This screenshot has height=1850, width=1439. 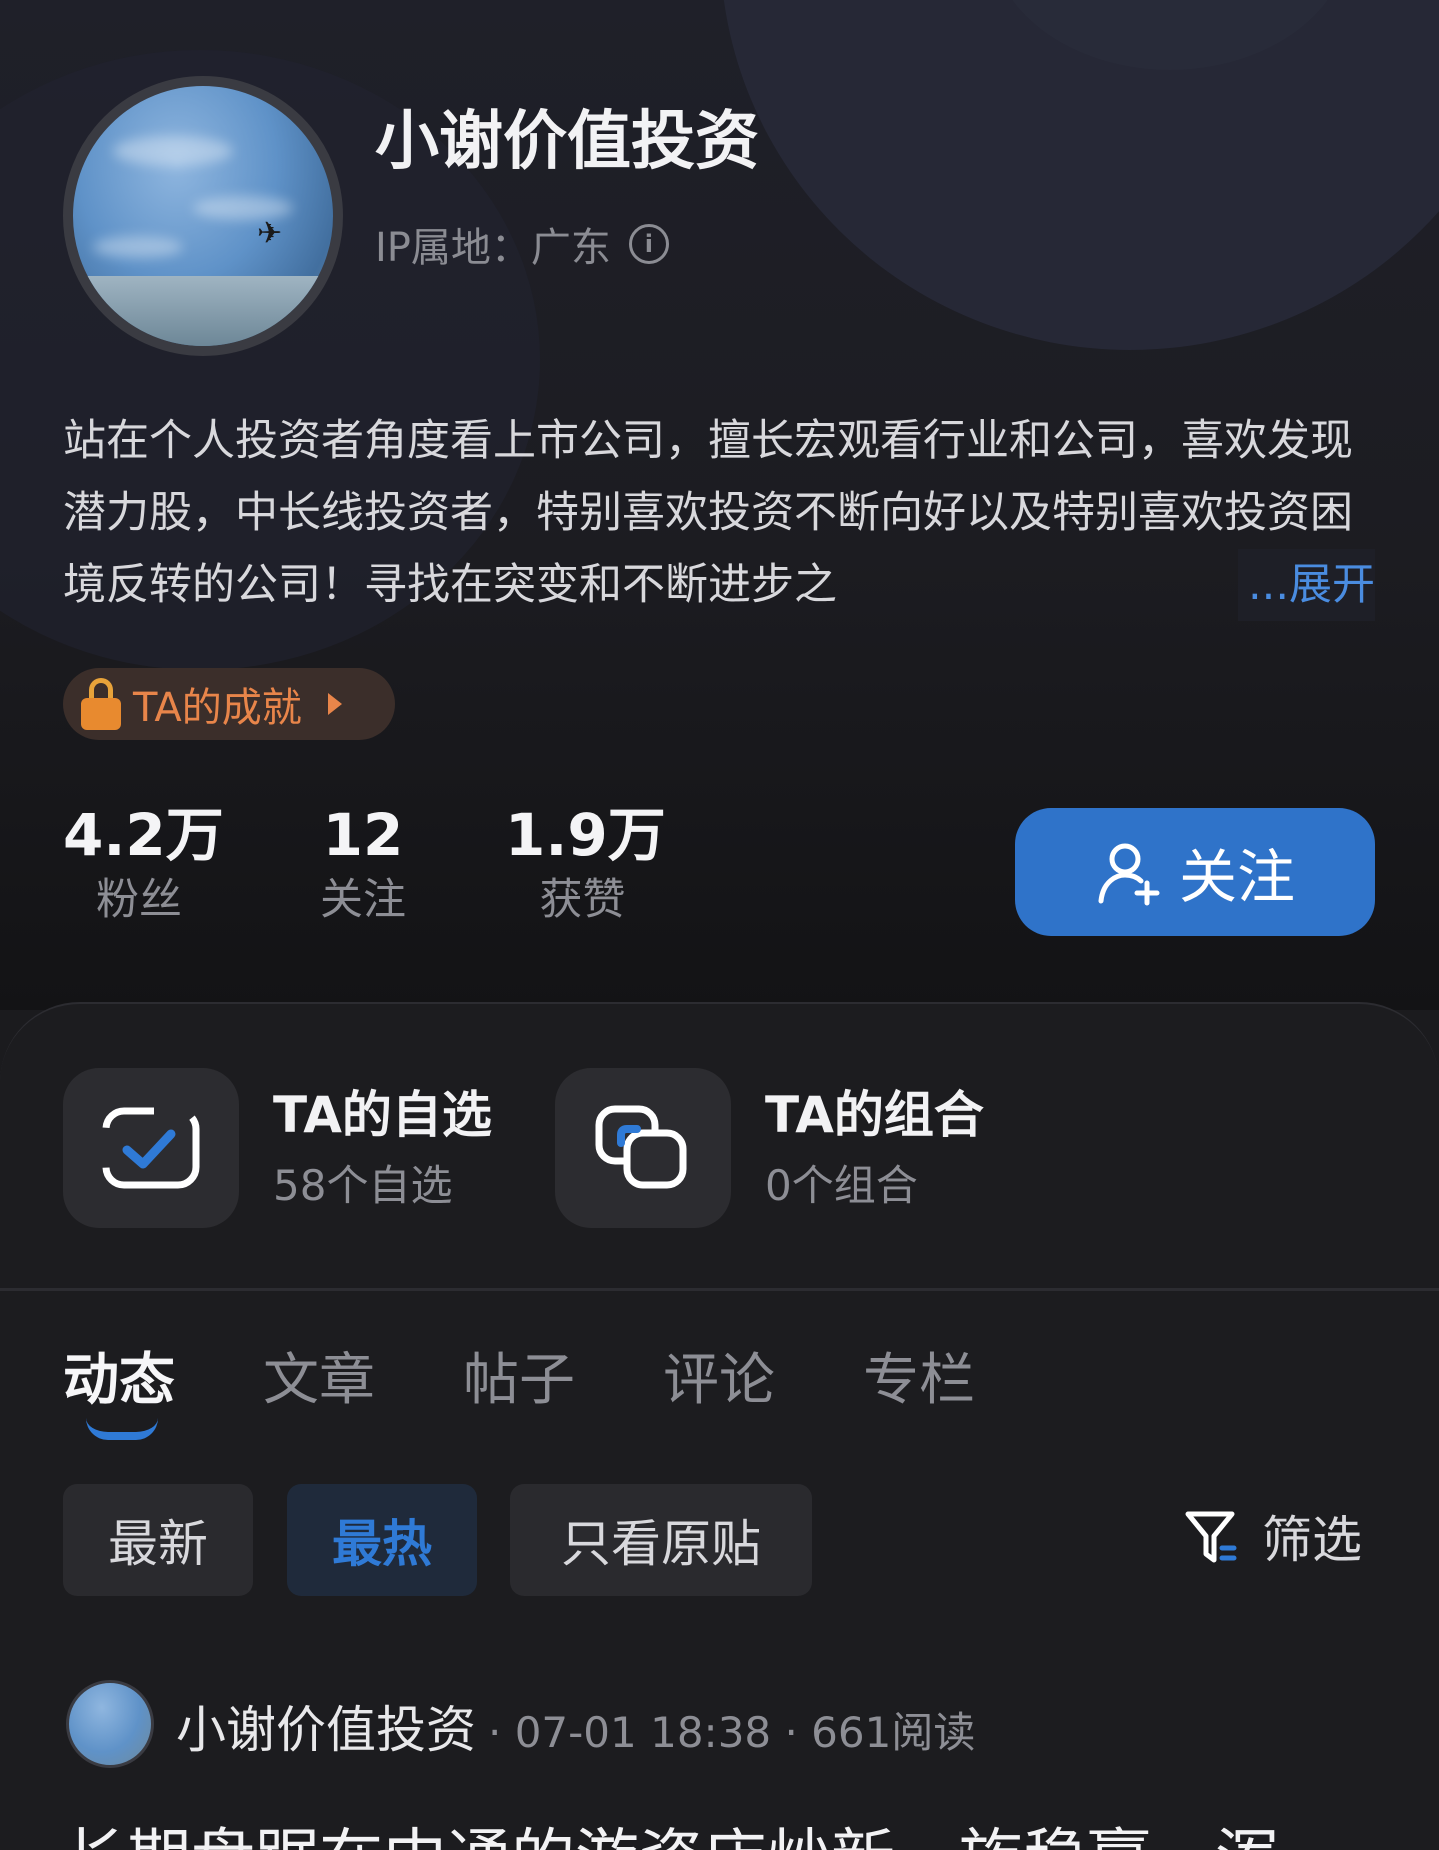 I want to click on post-author-avatar, so click(x=110, y=1724).